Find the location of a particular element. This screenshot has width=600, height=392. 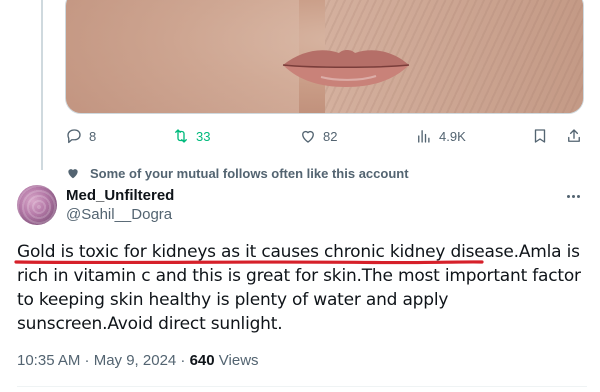

more-options-button is located at coordinates (573, 196).